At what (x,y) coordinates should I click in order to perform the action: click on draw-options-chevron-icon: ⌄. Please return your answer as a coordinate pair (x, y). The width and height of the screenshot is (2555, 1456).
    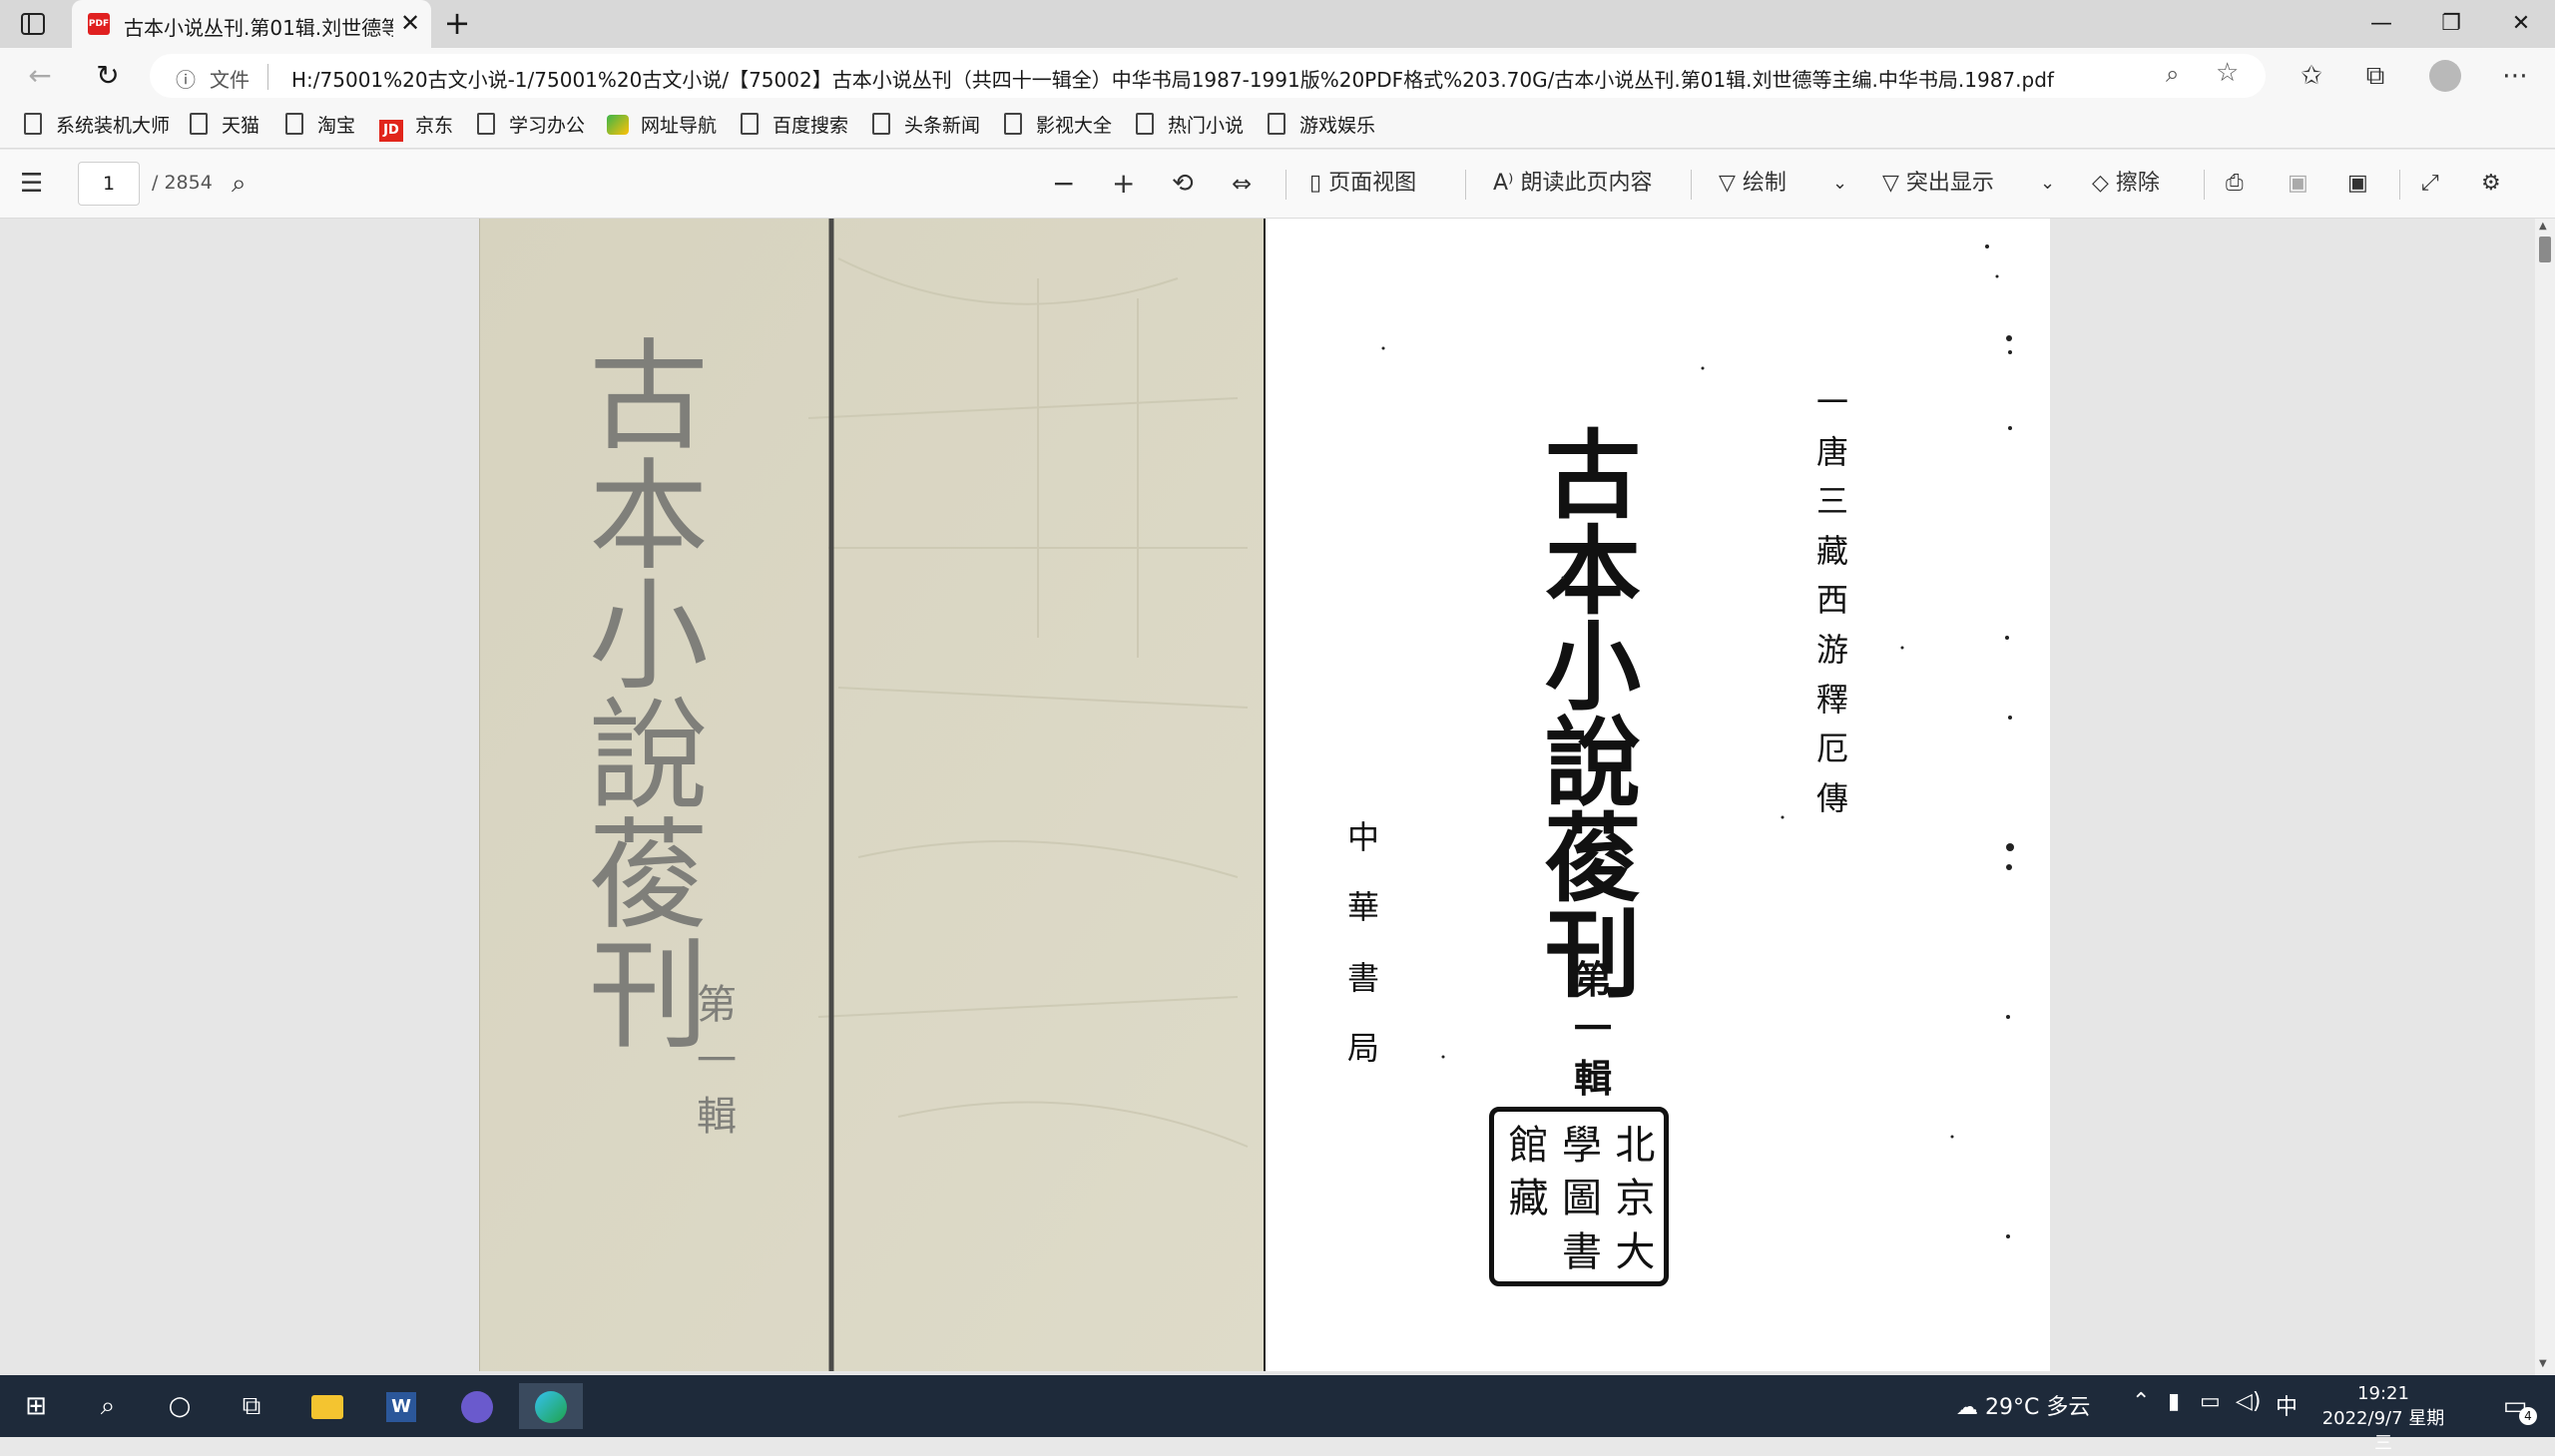
    Looking at the image, I should click on (1839, 184).